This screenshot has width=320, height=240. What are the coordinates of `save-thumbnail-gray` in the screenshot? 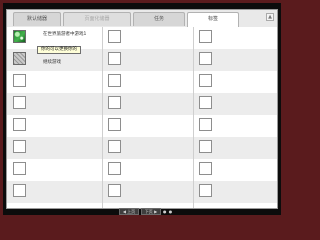 It's located at (19, 58).